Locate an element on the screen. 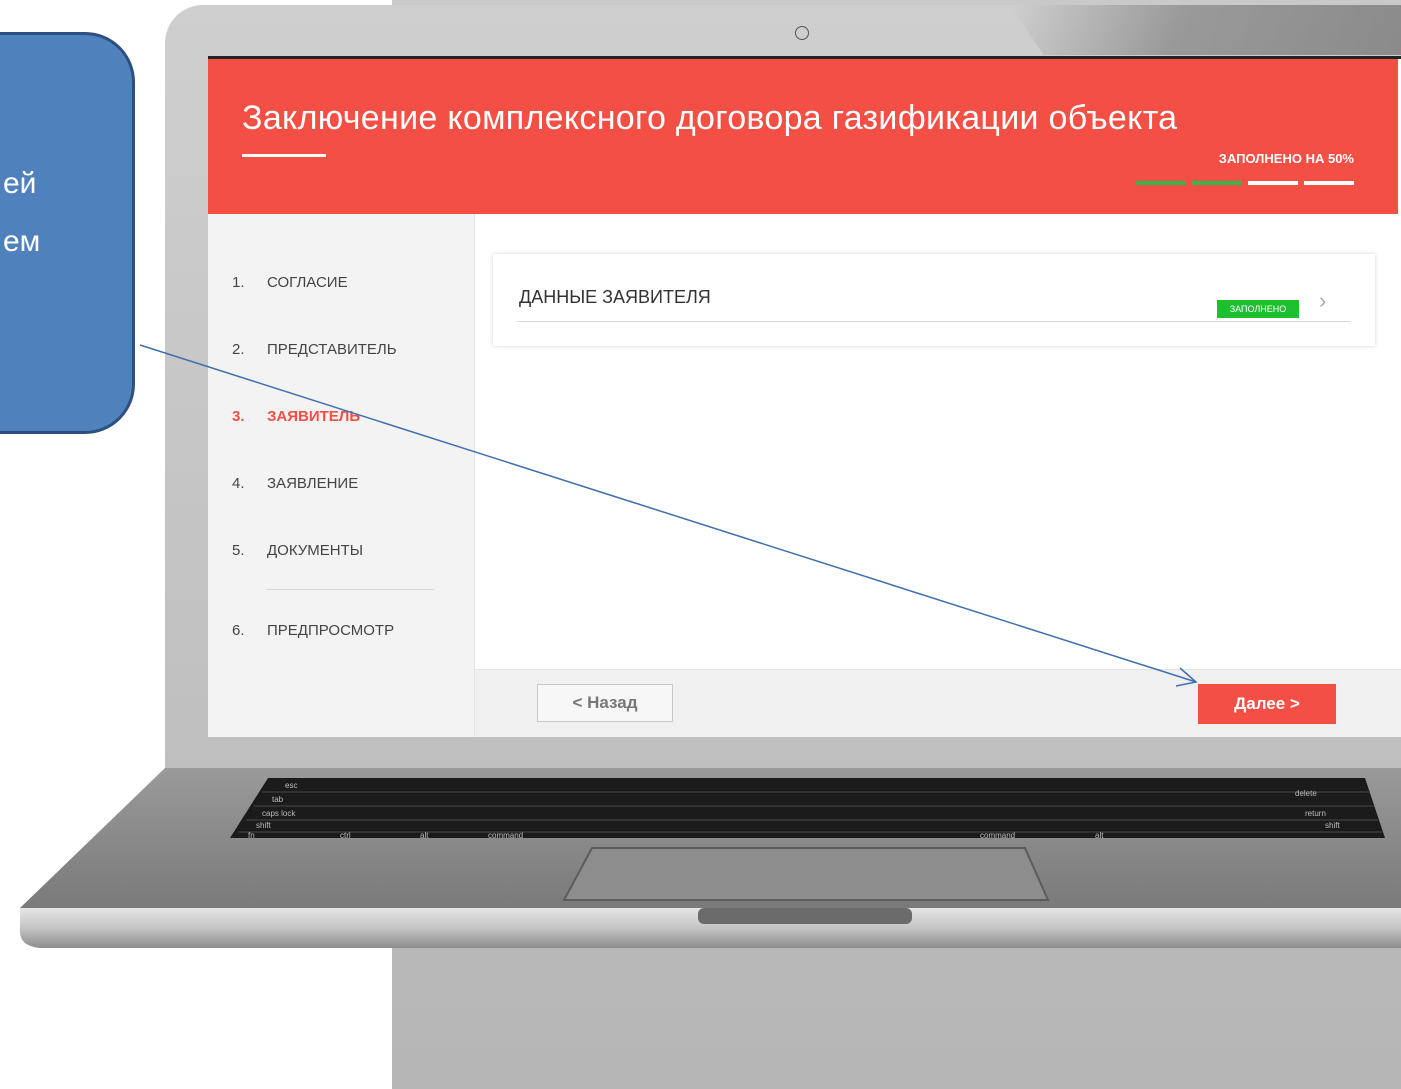 This screenshot has width=1401, height=1089. step-application: 4. ЗАЯВЛЕНИЕ is located at coordinates (295, 483).